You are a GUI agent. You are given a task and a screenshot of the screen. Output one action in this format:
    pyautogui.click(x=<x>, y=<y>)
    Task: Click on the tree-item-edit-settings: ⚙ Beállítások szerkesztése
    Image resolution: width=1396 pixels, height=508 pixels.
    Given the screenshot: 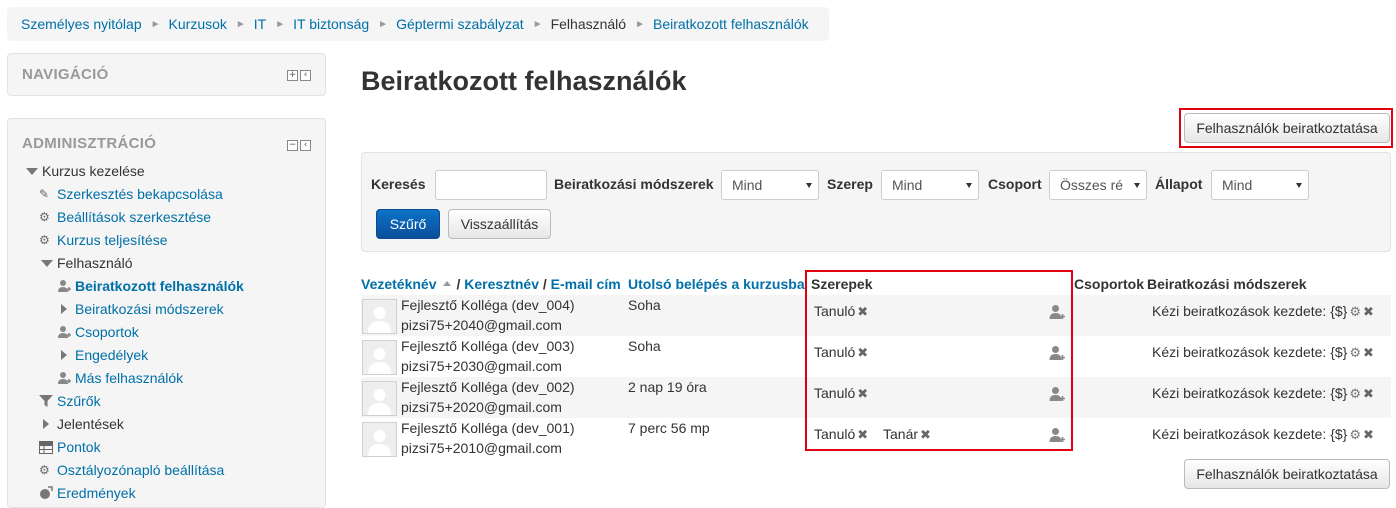 What is the action you would take?
    pyautogui.click(x=125, y=217)
    